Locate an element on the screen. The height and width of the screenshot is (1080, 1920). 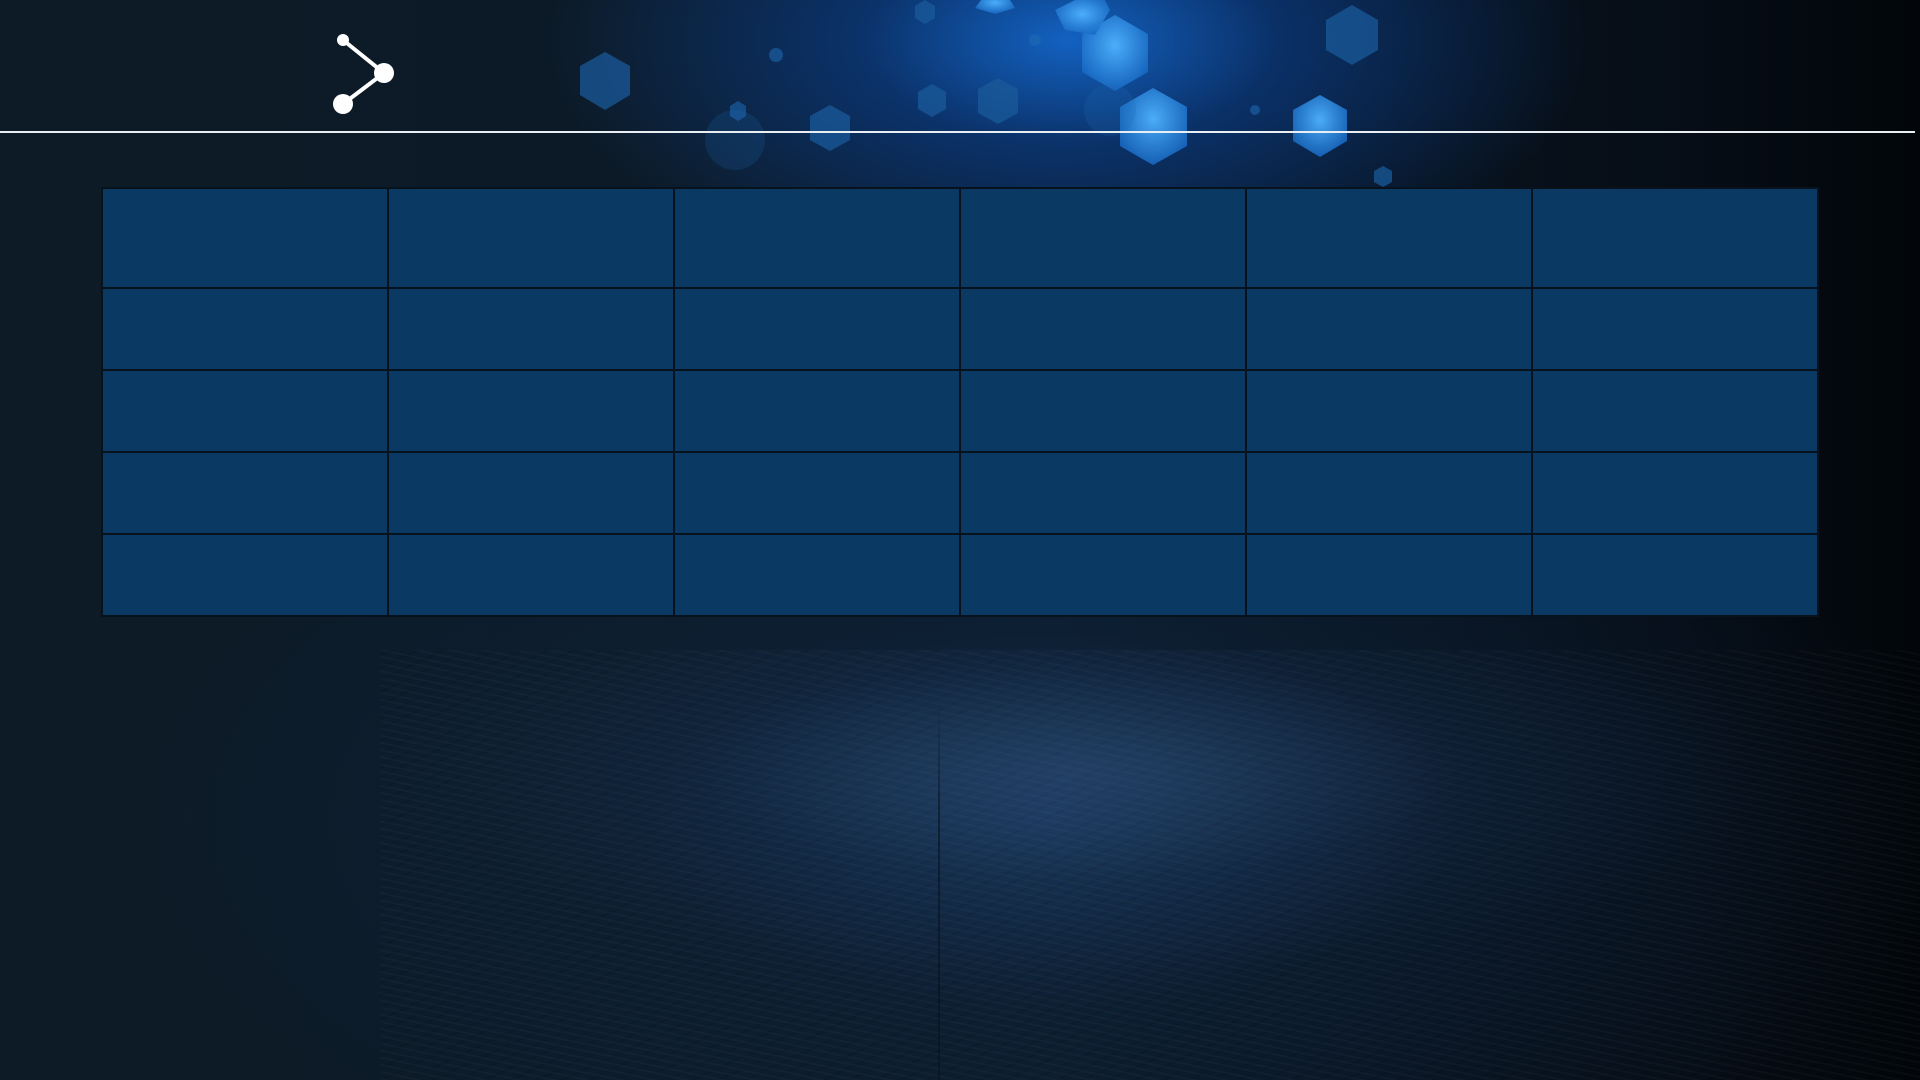
header-divider is located at coordinates (957, 132).